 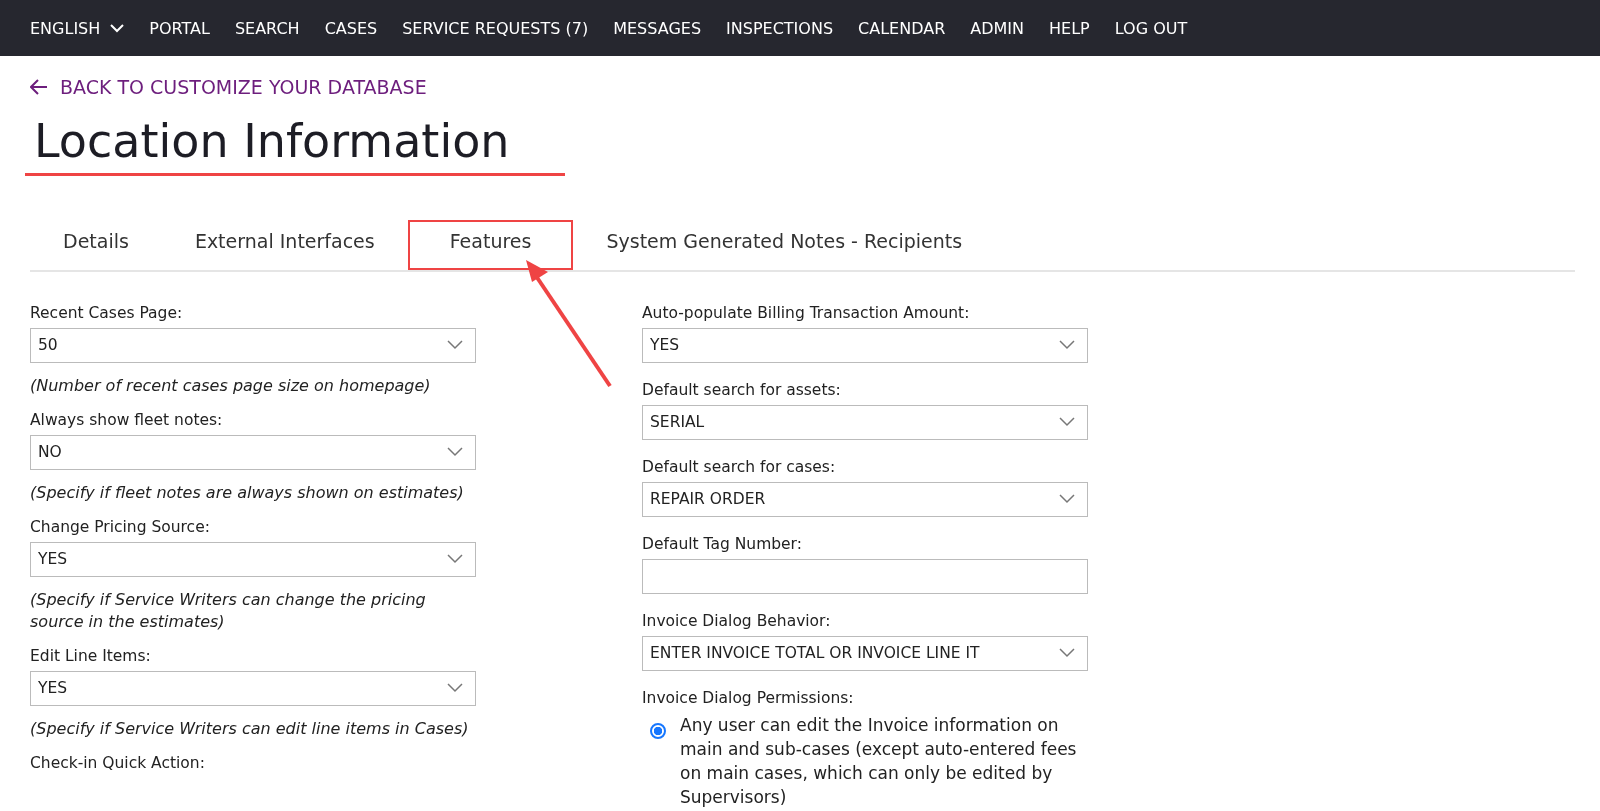 I want to click on nav-link: CALENDAR, so click(x=902, y=28).